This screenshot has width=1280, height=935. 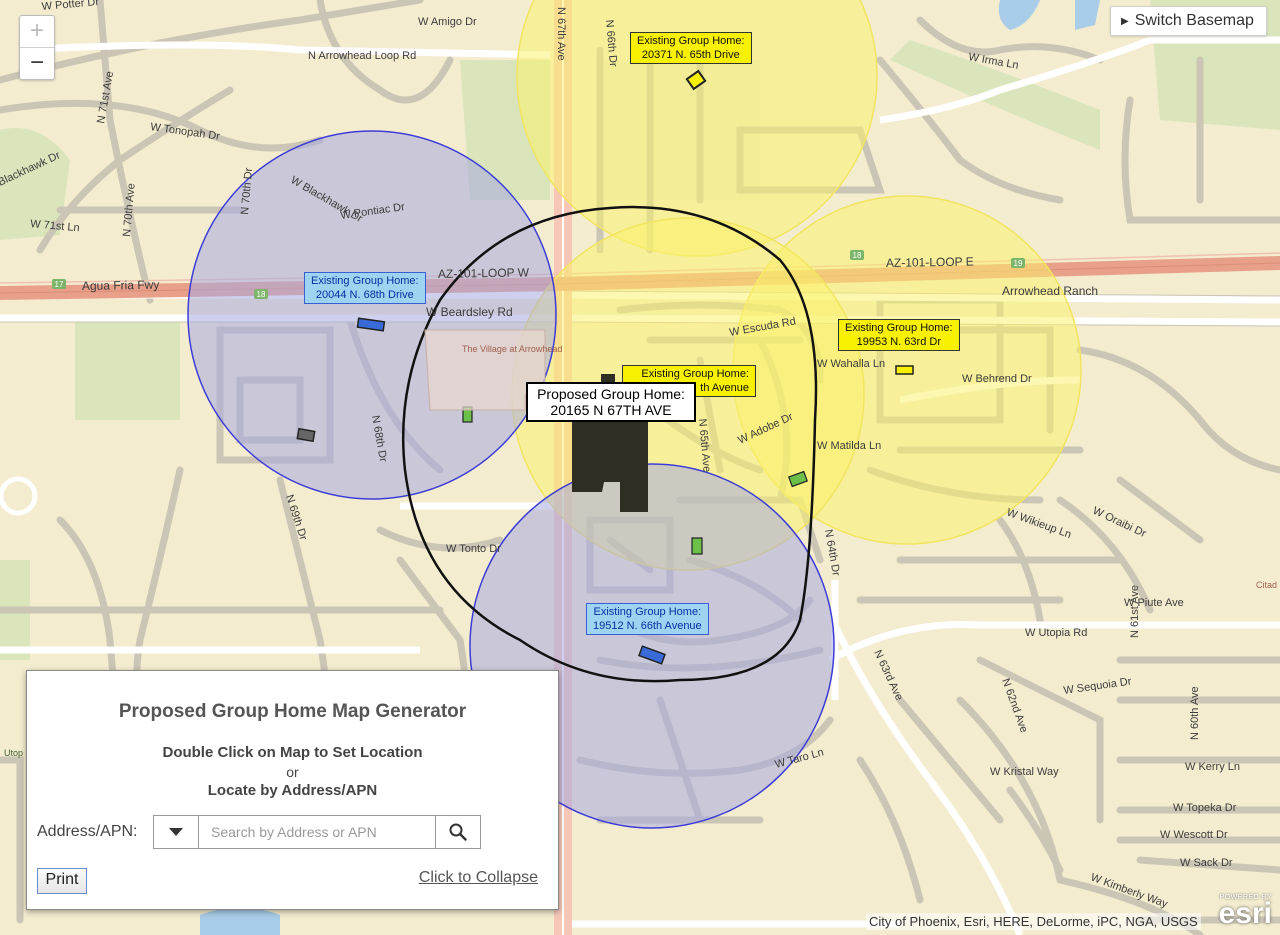 I want to click on street-label: N 67th Ave, so click(x=561, y=34).